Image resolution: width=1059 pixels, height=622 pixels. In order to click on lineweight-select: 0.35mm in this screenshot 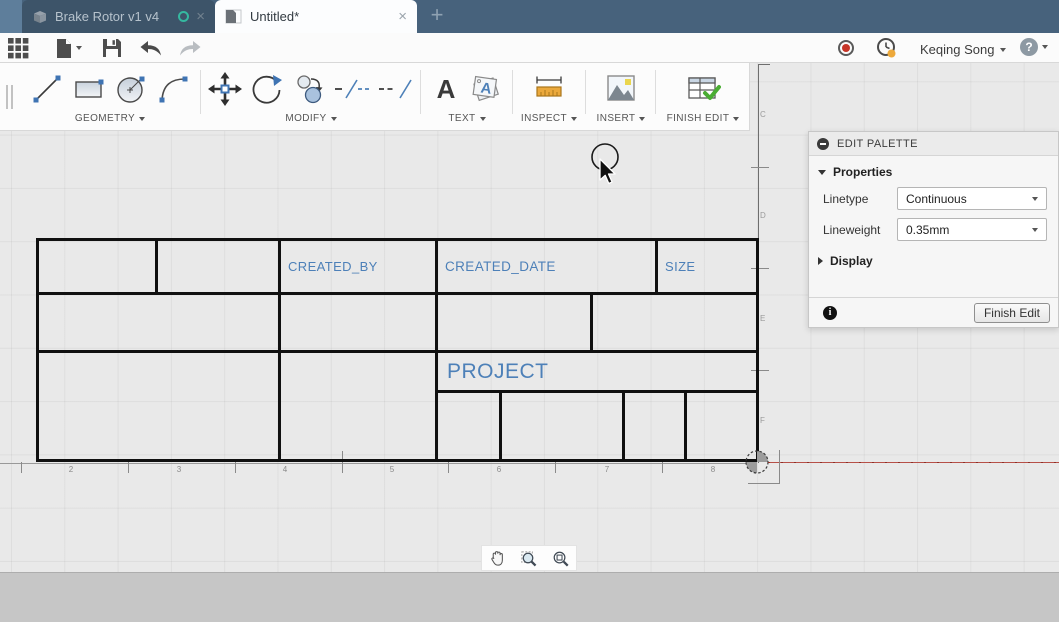, I will do `click(972, 229)`.